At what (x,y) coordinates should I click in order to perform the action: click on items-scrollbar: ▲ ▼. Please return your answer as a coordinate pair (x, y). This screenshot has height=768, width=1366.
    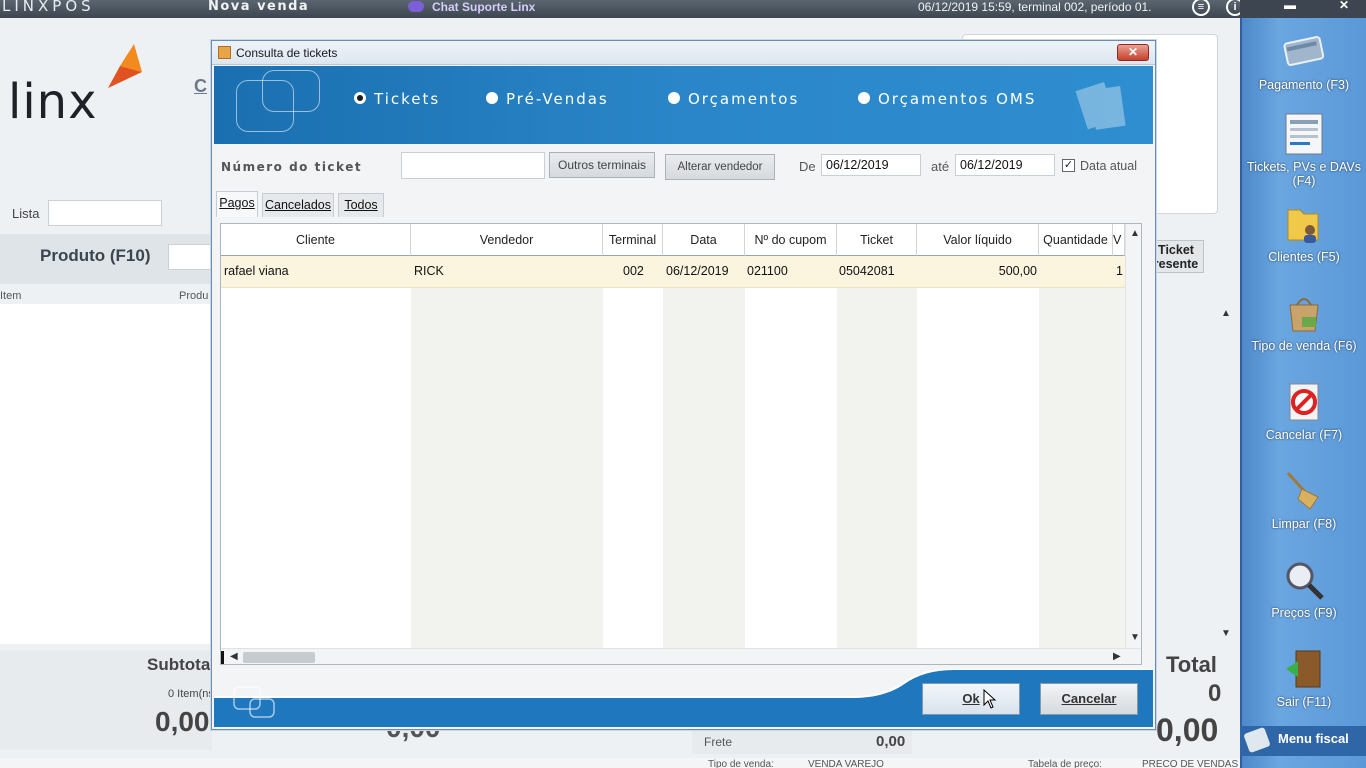
    Looking at the image, I should click on (1226, 475).